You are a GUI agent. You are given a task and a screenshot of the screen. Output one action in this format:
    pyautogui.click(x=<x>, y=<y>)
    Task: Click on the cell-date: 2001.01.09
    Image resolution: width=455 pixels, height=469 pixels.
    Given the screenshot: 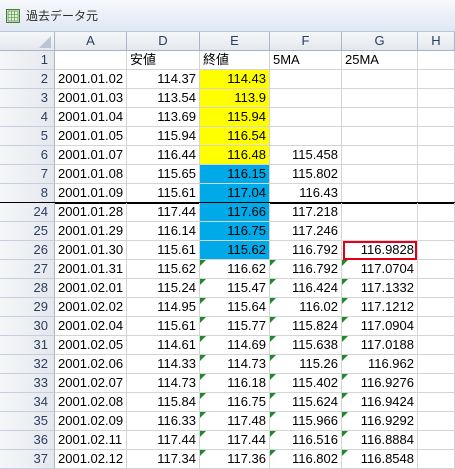 What is the action you would take?
    pyautogui.click(x=91, y=193)
    